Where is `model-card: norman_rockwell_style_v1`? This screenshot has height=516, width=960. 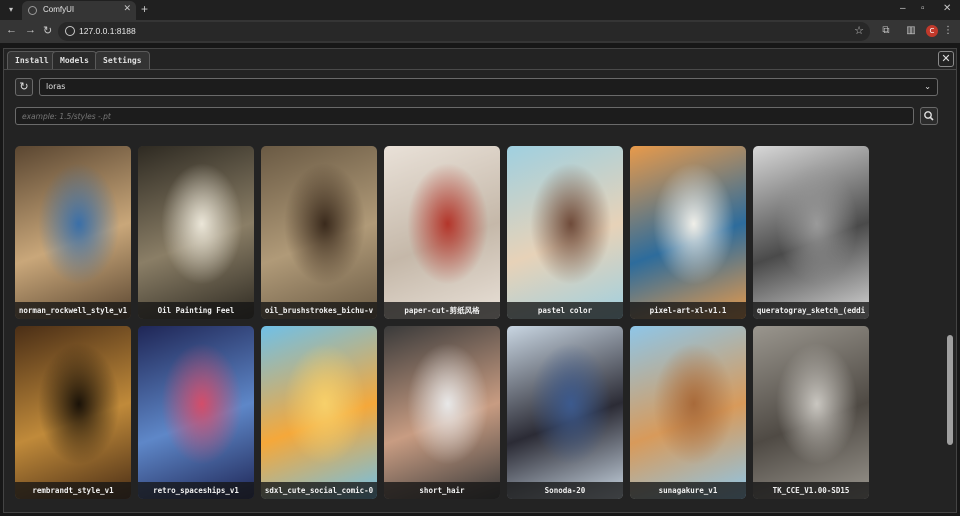
model-card: norman_rockwell_style_v1 is located at coordinates (73, 232).